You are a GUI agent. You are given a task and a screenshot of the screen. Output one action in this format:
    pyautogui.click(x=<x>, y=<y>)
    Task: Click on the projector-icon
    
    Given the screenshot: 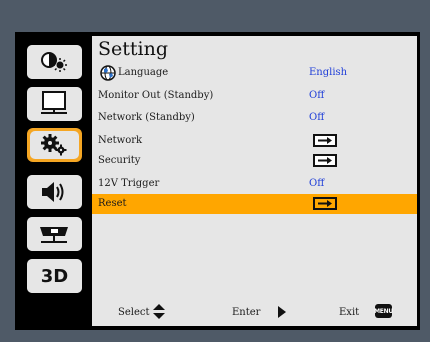 What is the action you would take?
    pyautogui.click(x=54, y=235)
    